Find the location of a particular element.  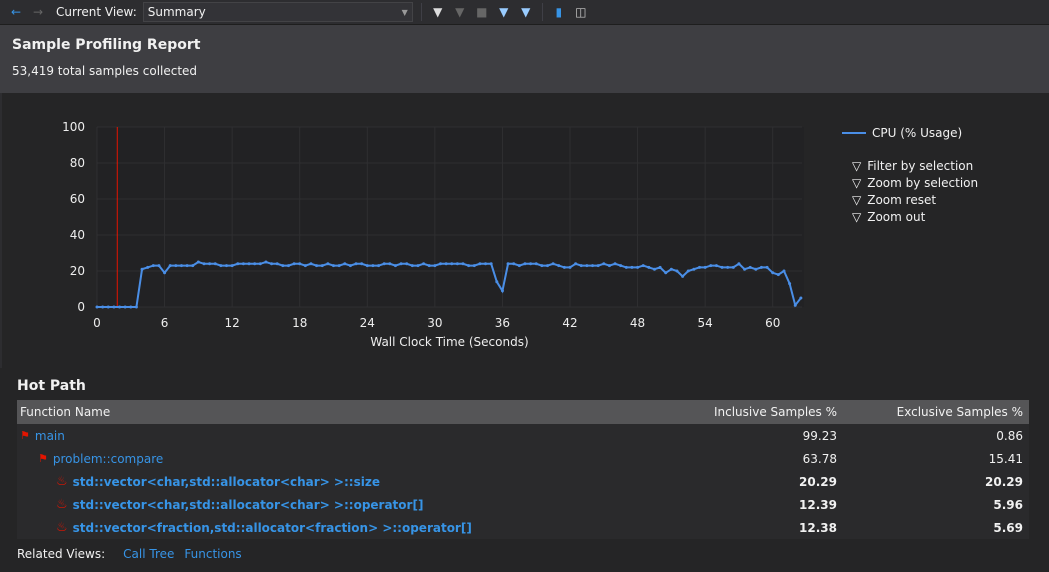

function-link: problem::compare is located at coordinates (108, 459).